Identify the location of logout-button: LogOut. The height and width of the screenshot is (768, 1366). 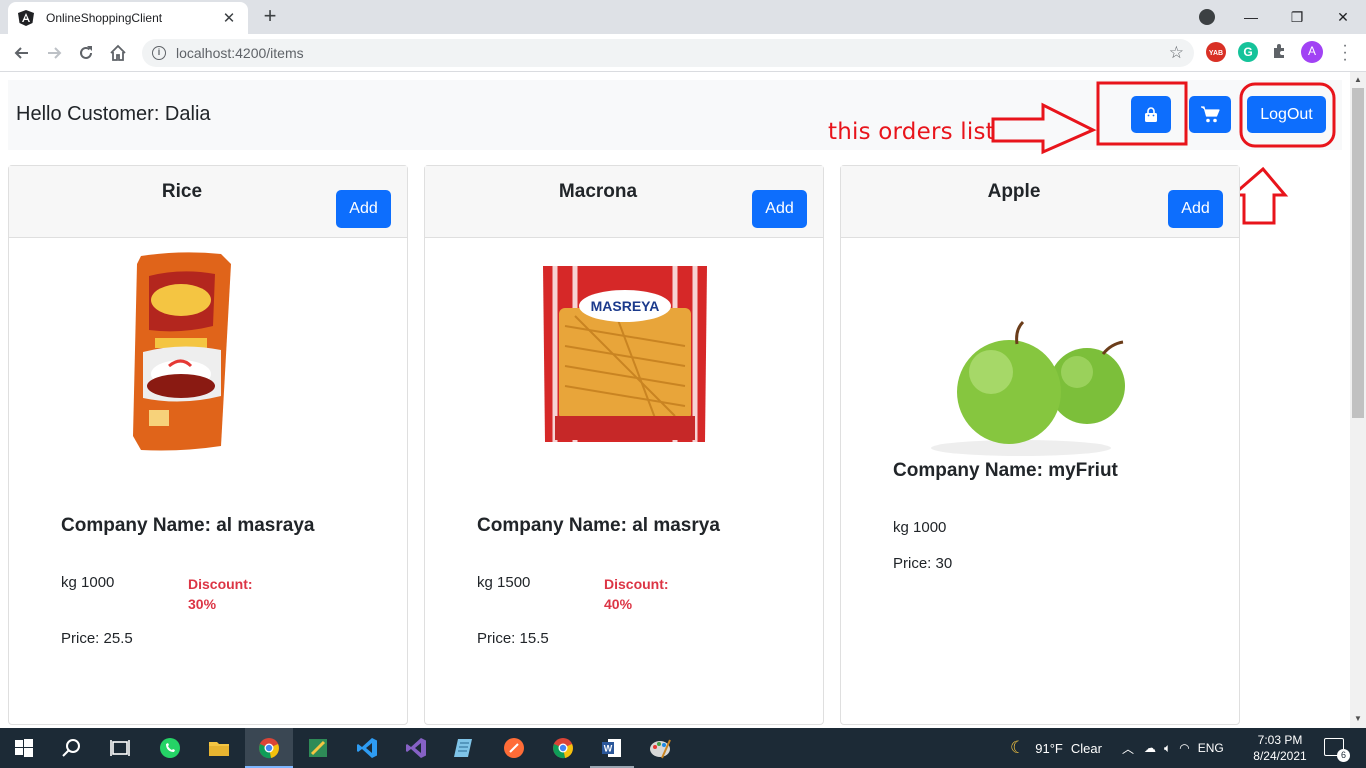
(1286, 114).